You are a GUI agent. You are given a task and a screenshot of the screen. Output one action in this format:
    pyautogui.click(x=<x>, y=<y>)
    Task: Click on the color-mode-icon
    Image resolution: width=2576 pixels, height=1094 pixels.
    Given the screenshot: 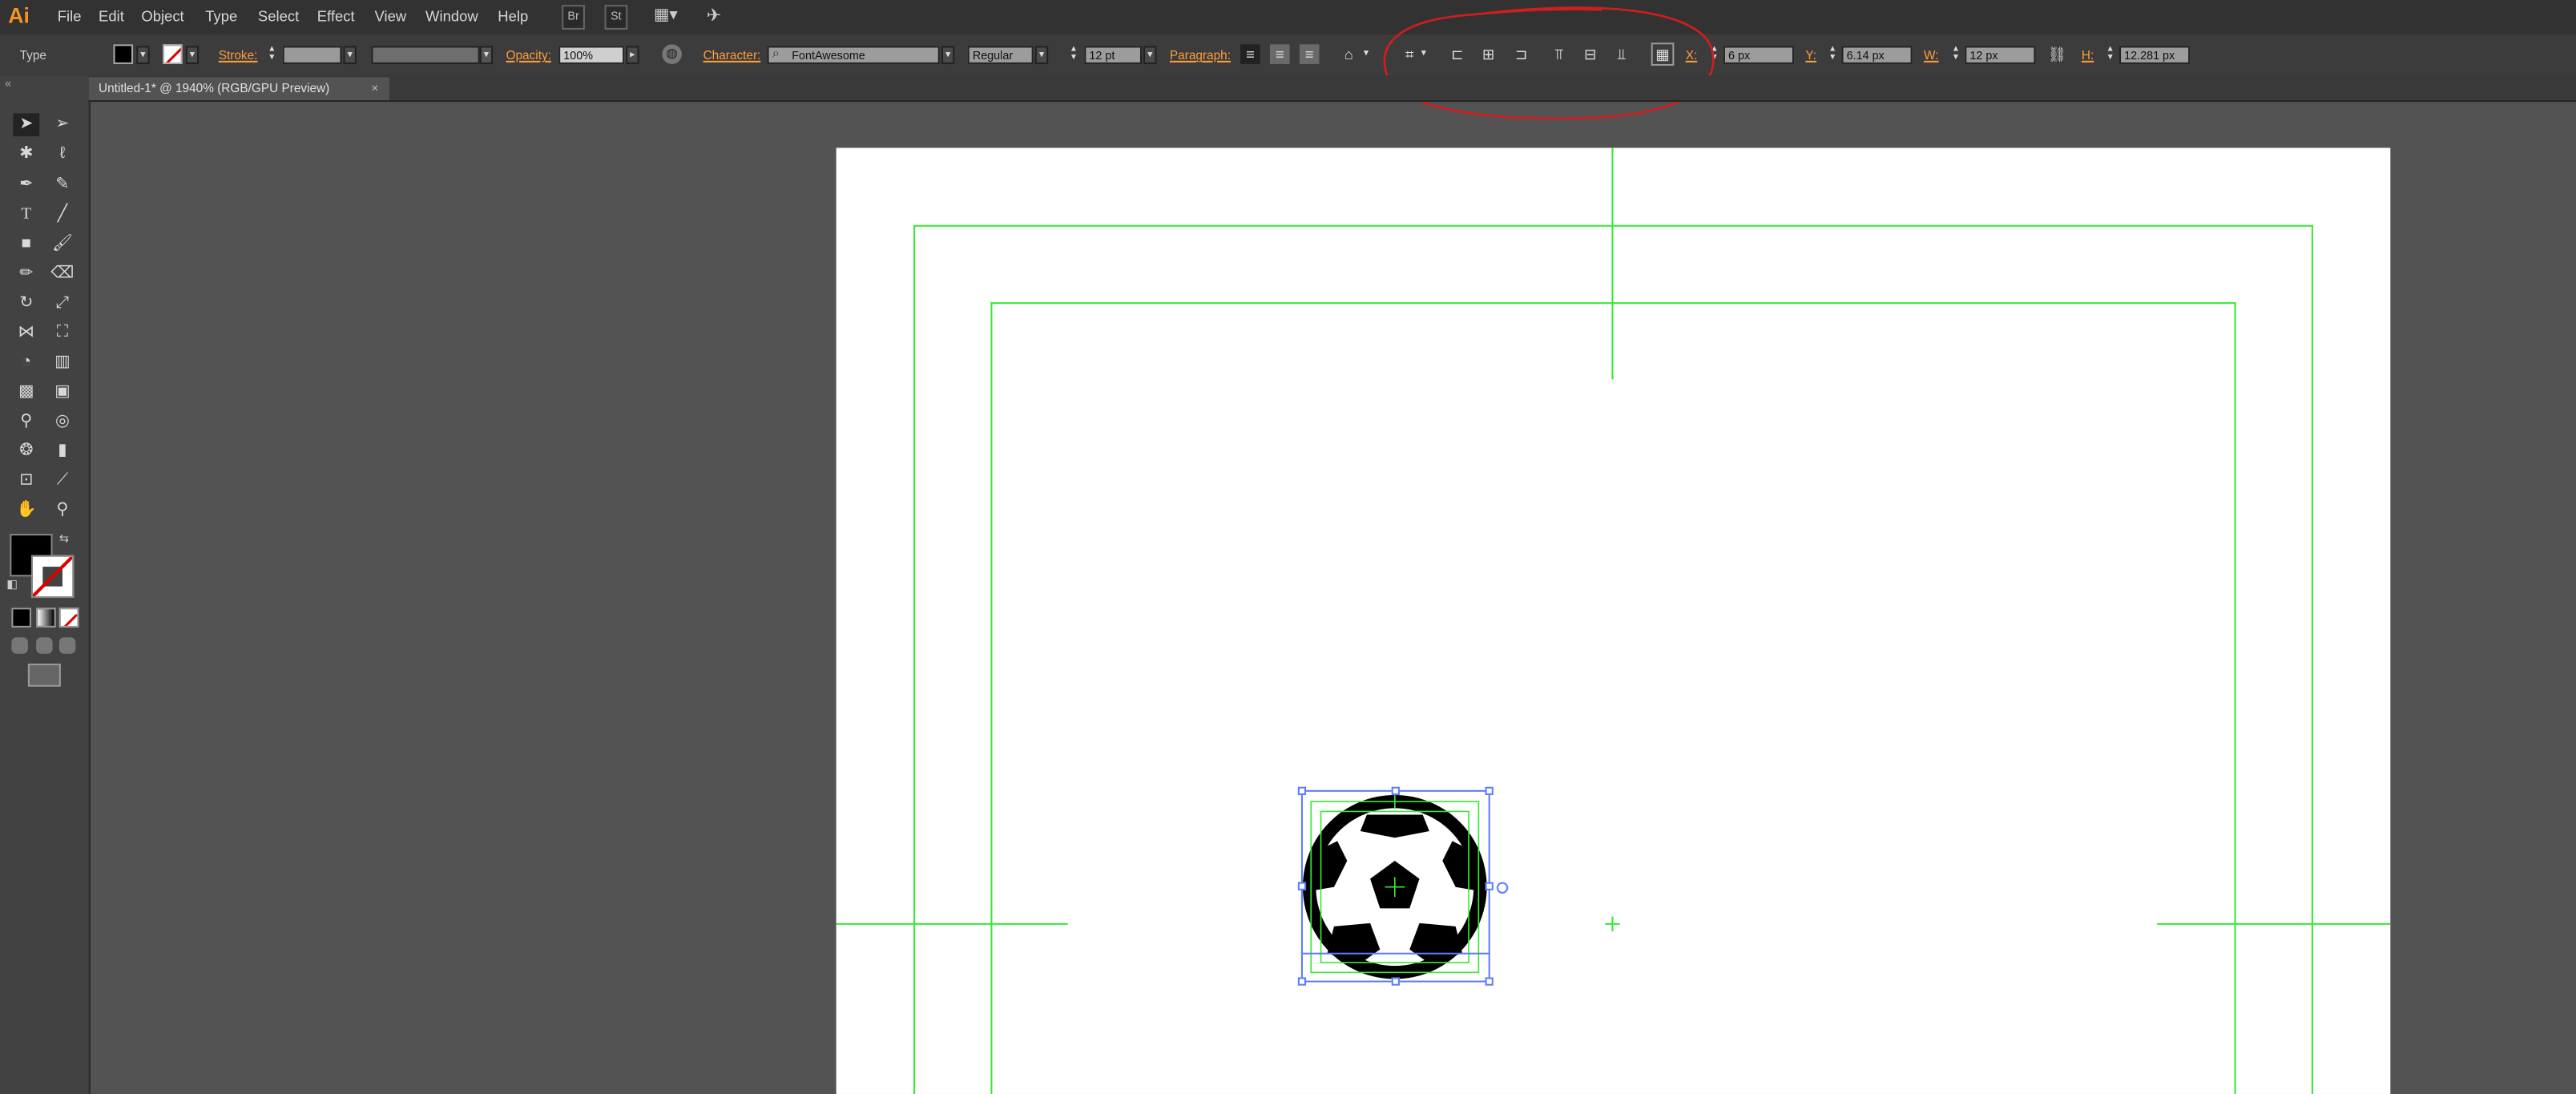 What is the action you would take?
    pyautogui.click(x=21, y=618)
    